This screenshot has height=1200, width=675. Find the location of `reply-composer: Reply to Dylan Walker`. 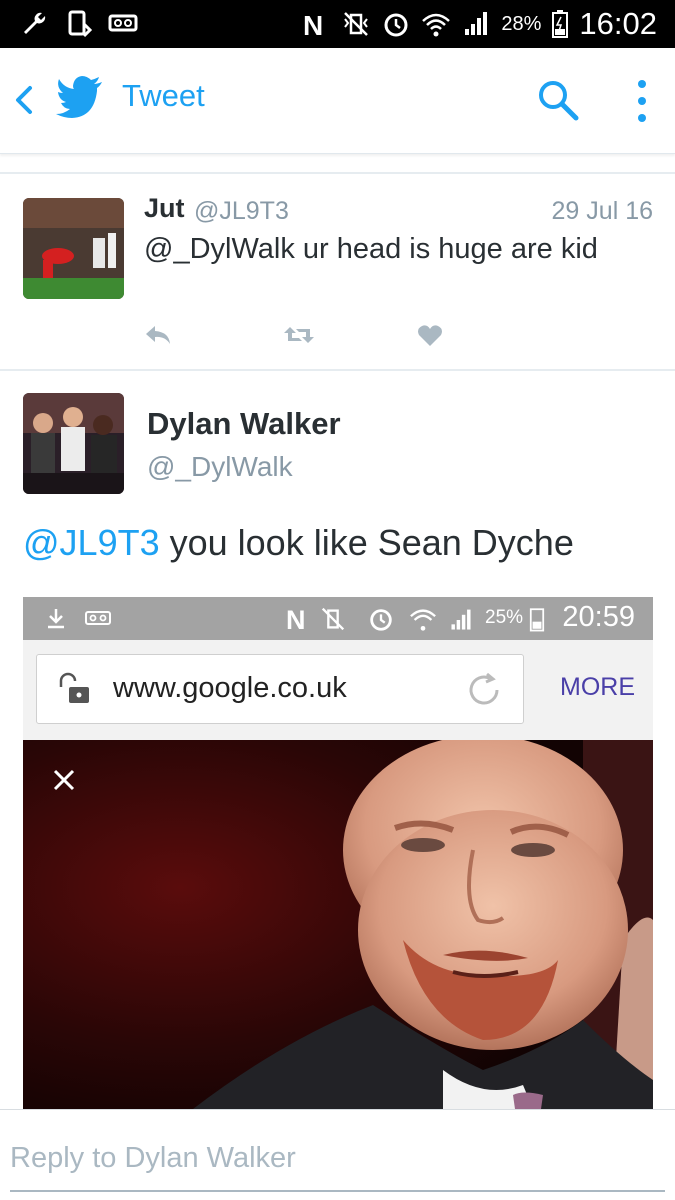

reply-composer: Reply to Dylan Walker is located at coordinates (337, 1154).